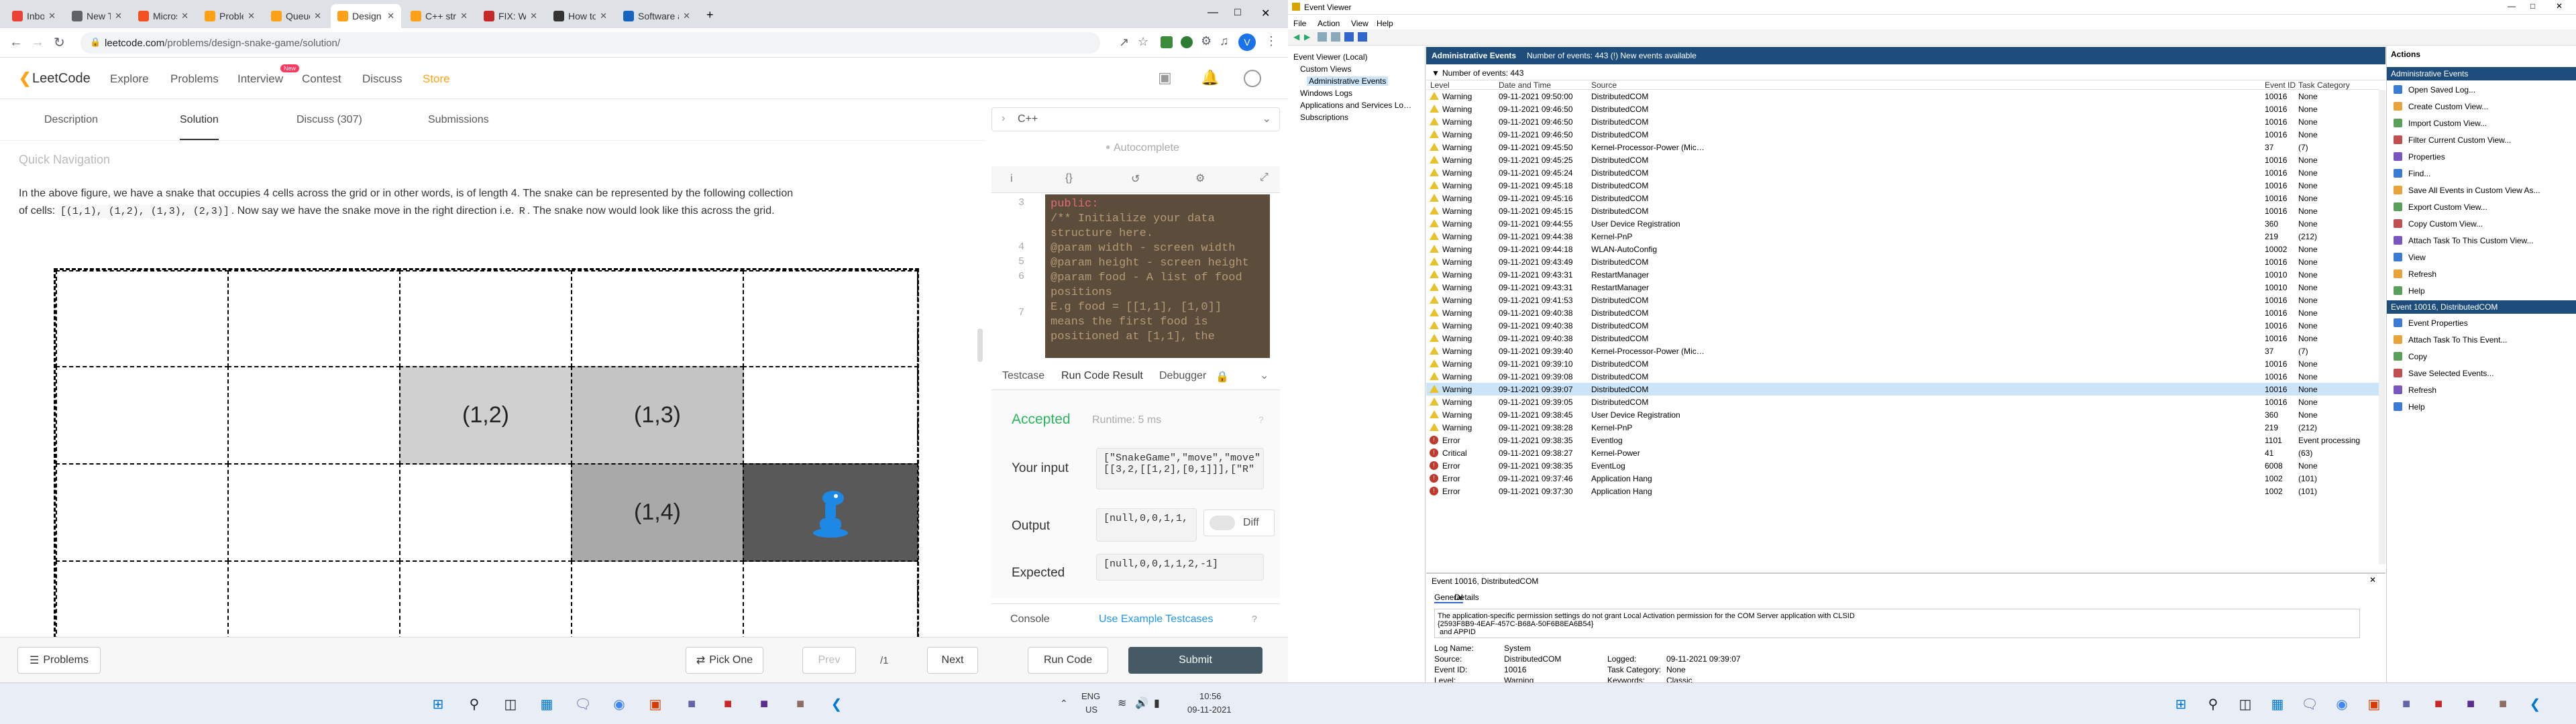 This screenshot has height=724, width=2576. Describe the element at coordinates (1069, 178) in the screenshot. I see `braces-icon: {}` at that location.